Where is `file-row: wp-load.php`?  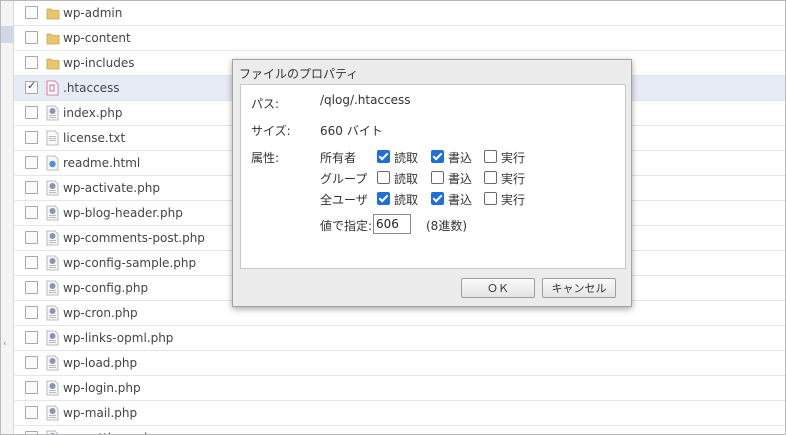
file-row: wp-load.php is located at coordinates (399, 363).